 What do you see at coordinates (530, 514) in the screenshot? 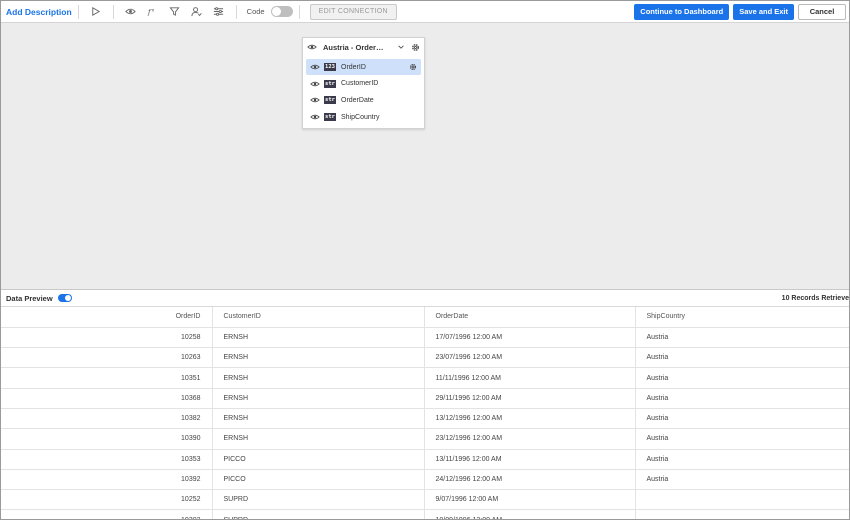
I see `cell-orderdate: 10/09/1996 12:00 AM` at bounding box center [530, 514].